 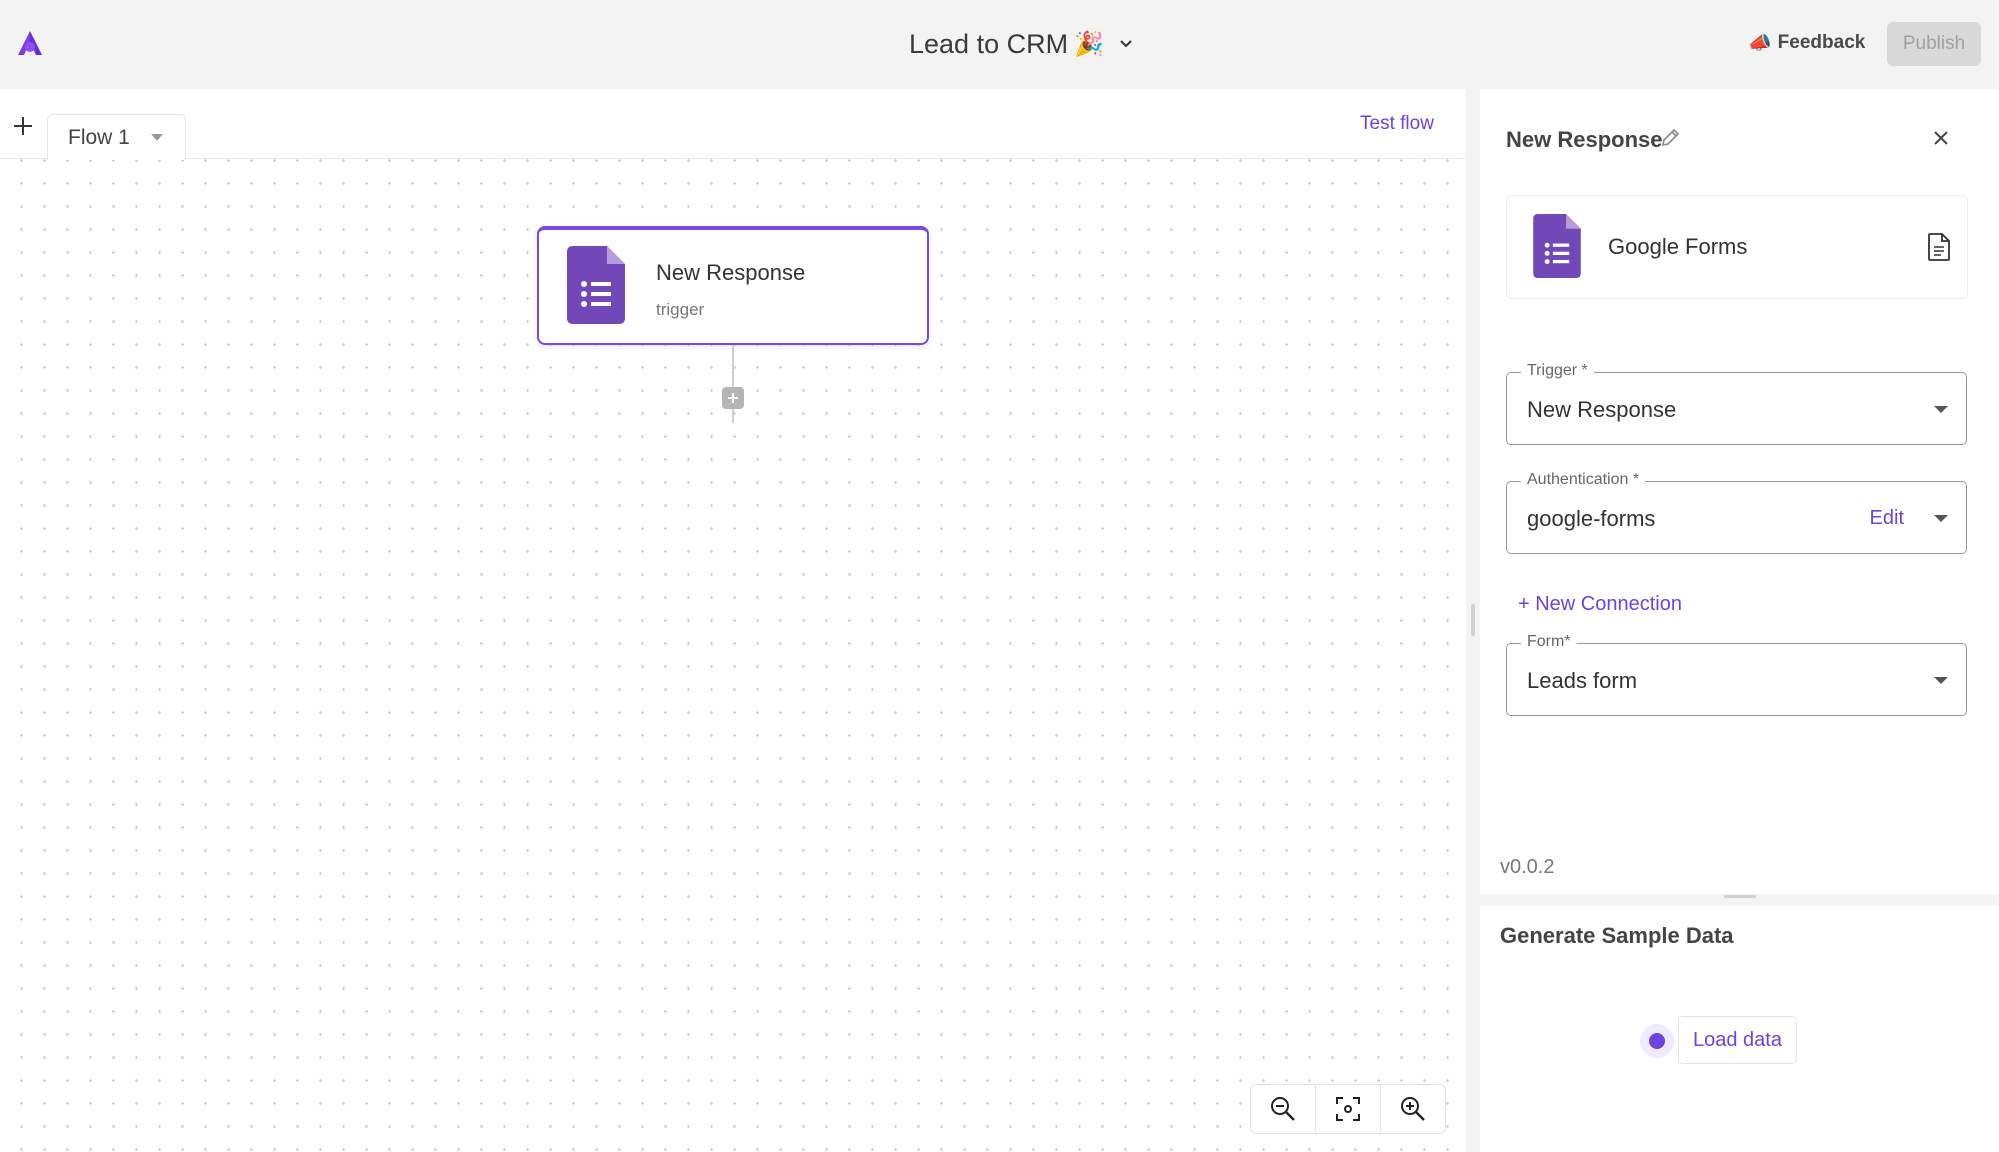 What do you see at coordinates (1934, 44) in the screenshot?
I see `publish-button: Publish` at bounding box center [1934, 44].